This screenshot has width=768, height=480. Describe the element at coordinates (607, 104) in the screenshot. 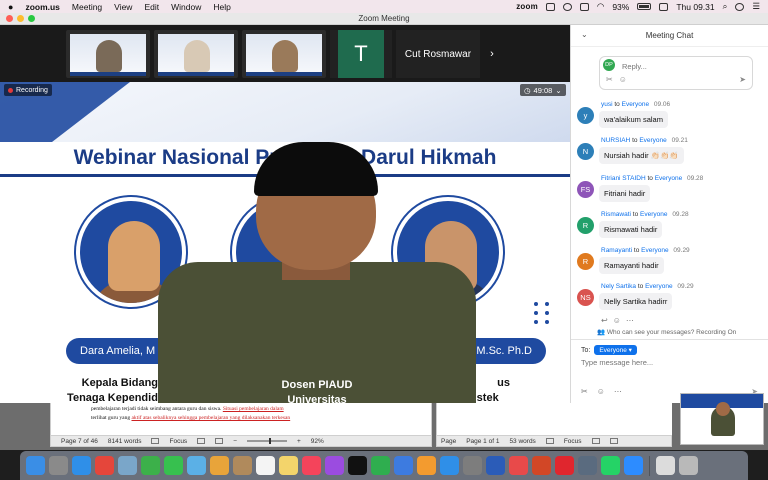

I see `sender-name: yusi` at that location.